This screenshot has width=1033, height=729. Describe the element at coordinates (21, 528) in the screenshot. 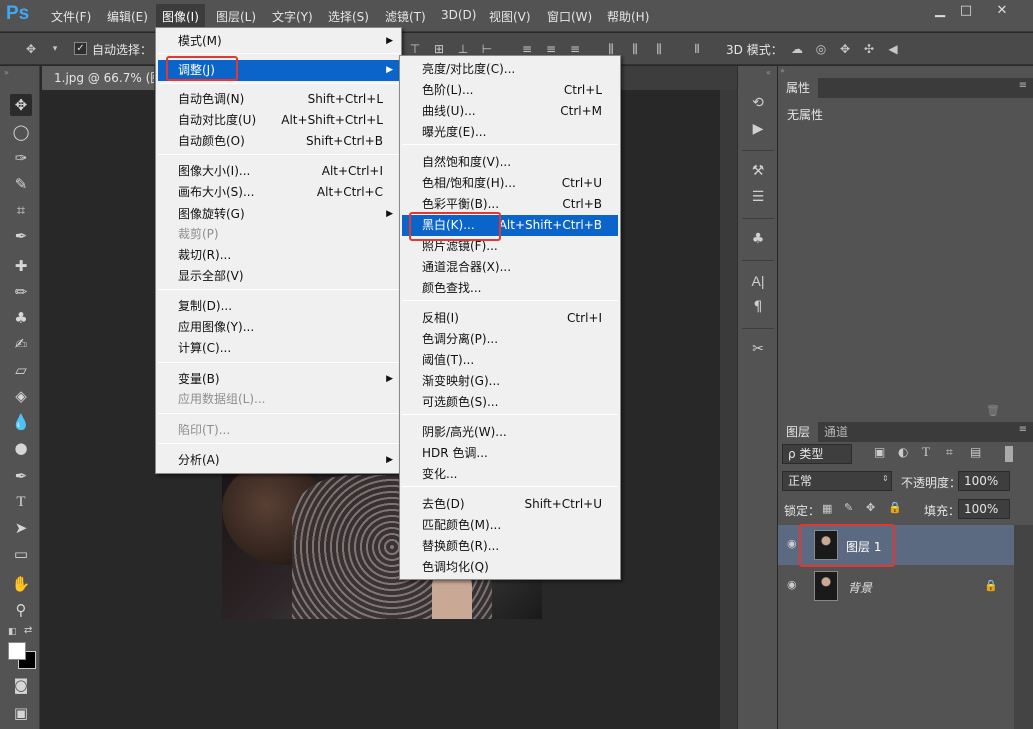

I see `path-select-tool-icon: ➤` at that location.